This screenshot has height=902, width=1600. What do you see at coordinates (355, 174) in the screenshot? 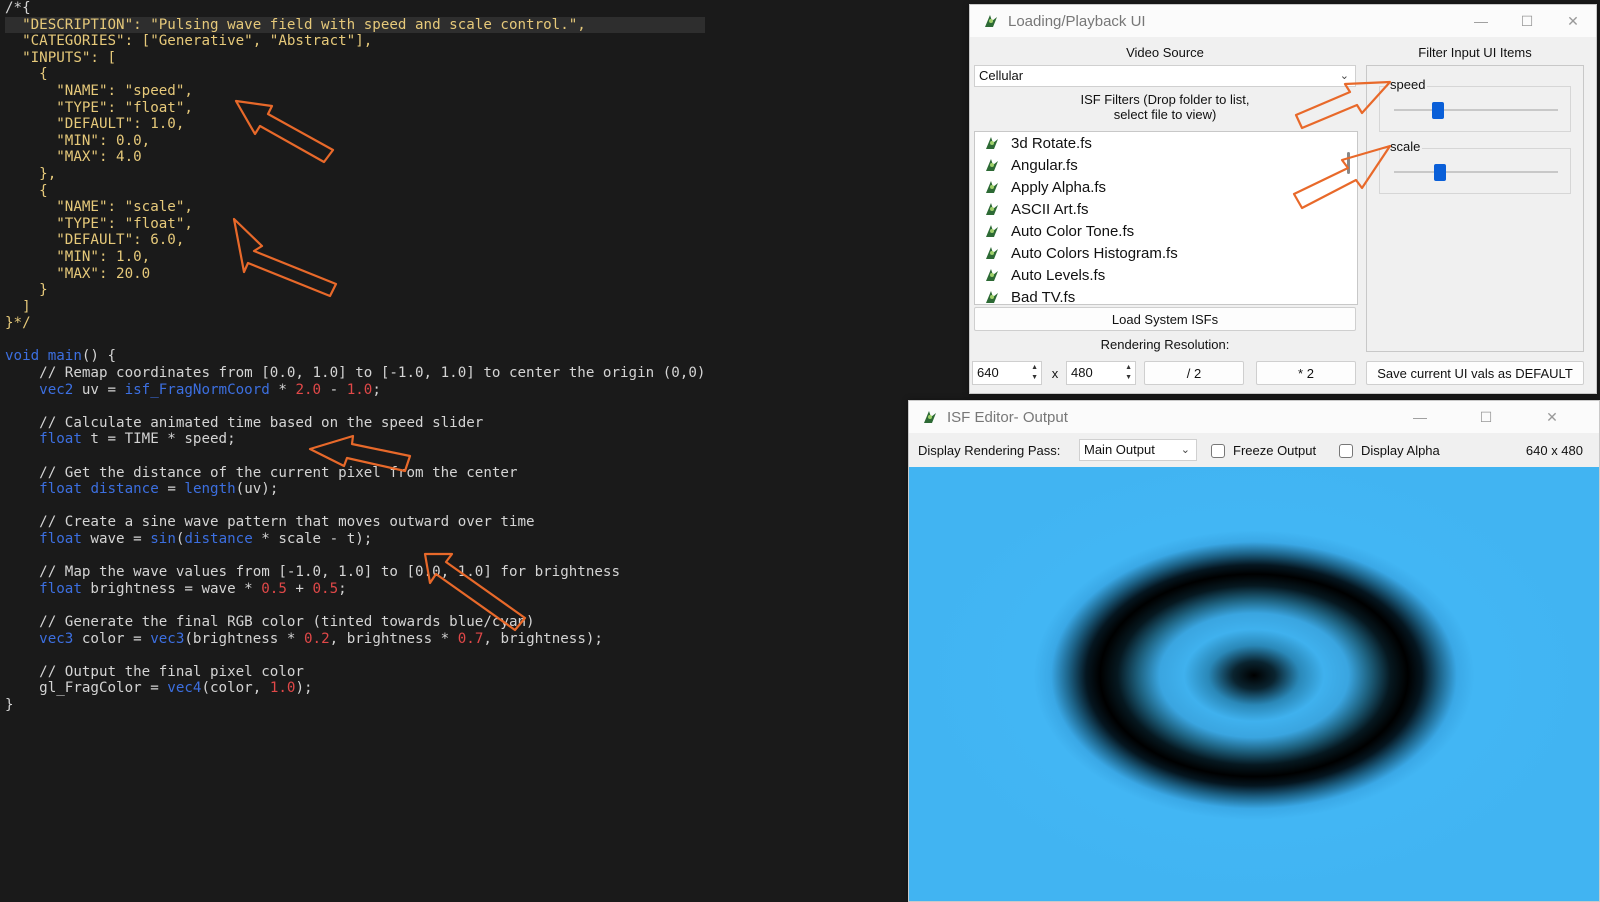
I see `code-line: },` at bounding box center [355, 174].